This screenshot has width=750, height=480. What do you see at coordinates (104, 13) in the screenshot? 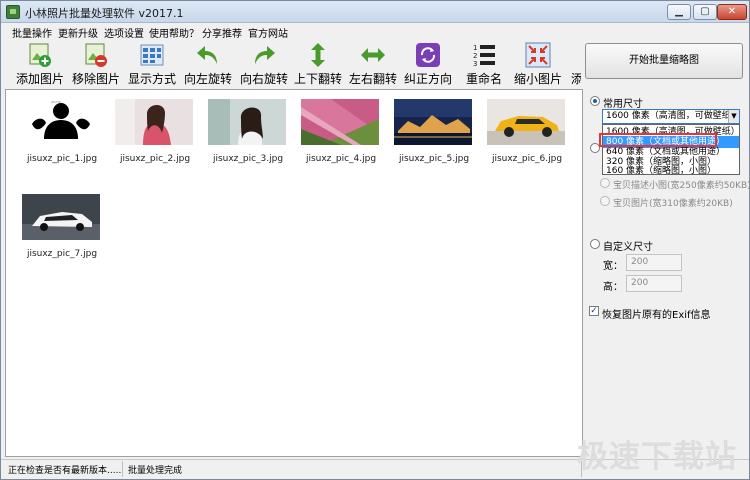
I see `window-title: 小林照片批量处理软件 v2017.1` at bounding box center [104, 13].